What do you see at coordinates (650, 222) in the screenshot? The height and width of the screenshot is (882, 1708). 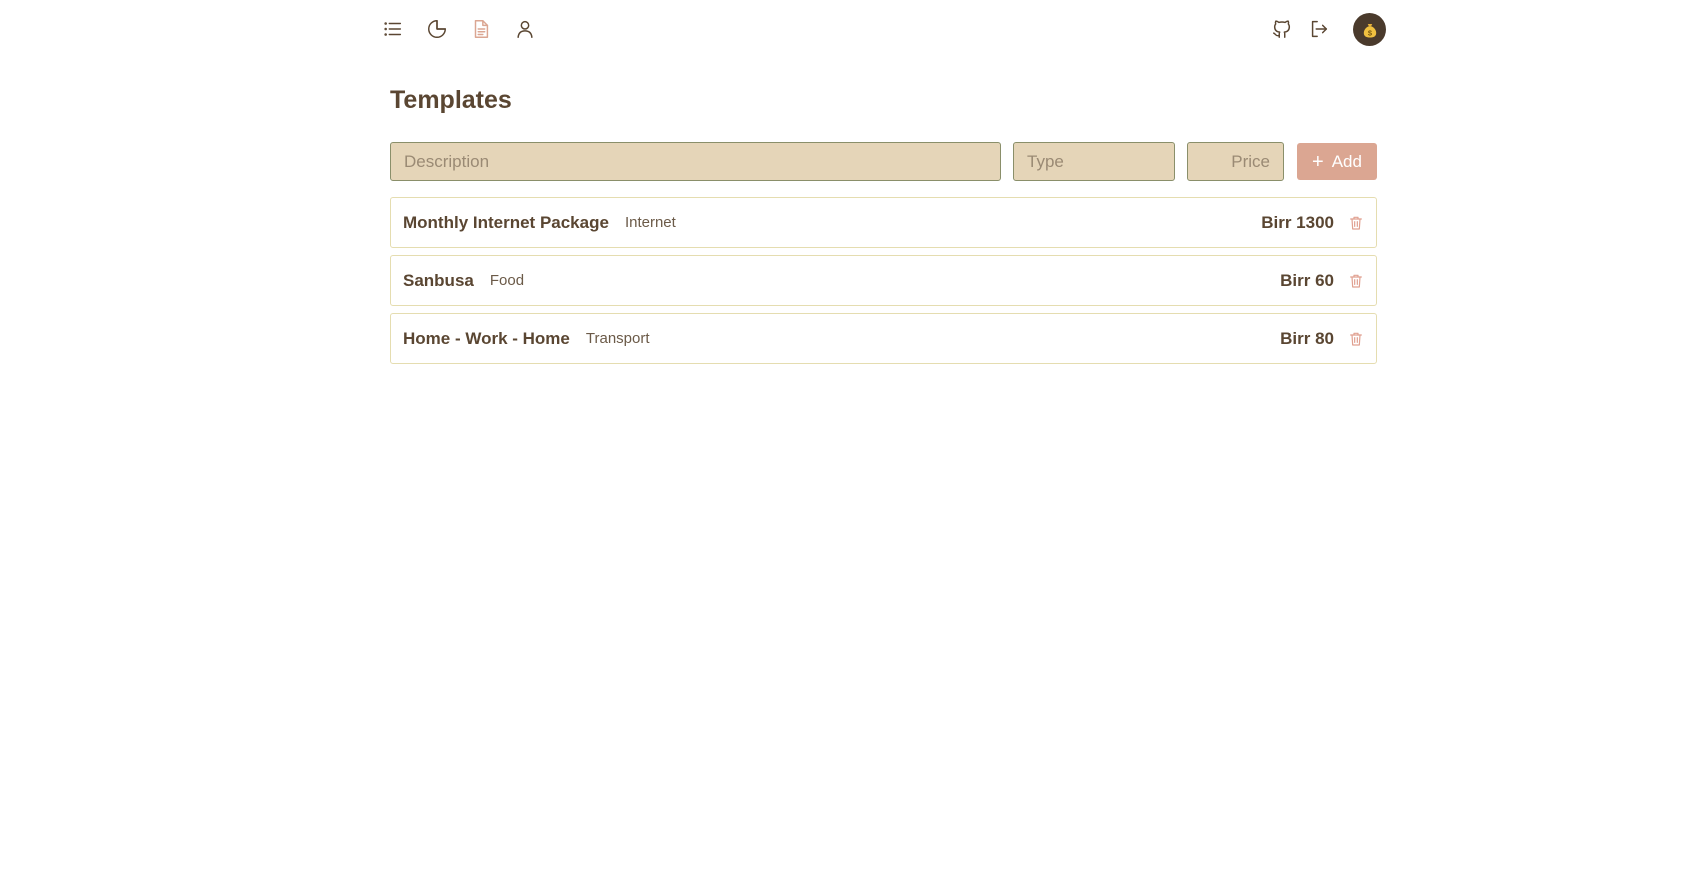 I see `template-type: Internet` at bounding box center [650, 222].